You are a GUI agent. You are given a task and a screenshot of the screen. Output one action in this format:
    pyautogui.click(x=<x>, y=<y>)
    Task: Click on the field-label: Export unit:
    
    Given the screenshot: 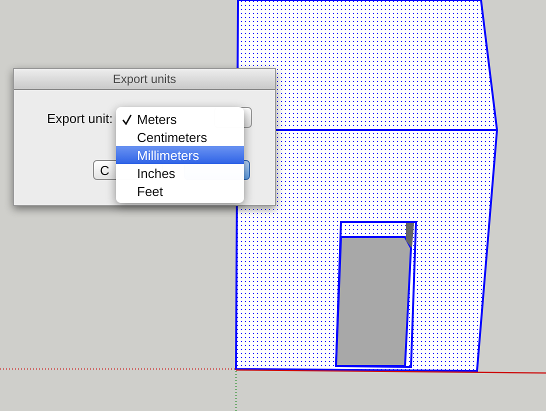 What is the action you would take?
    pyautogui.click(x=80, y=118)
    